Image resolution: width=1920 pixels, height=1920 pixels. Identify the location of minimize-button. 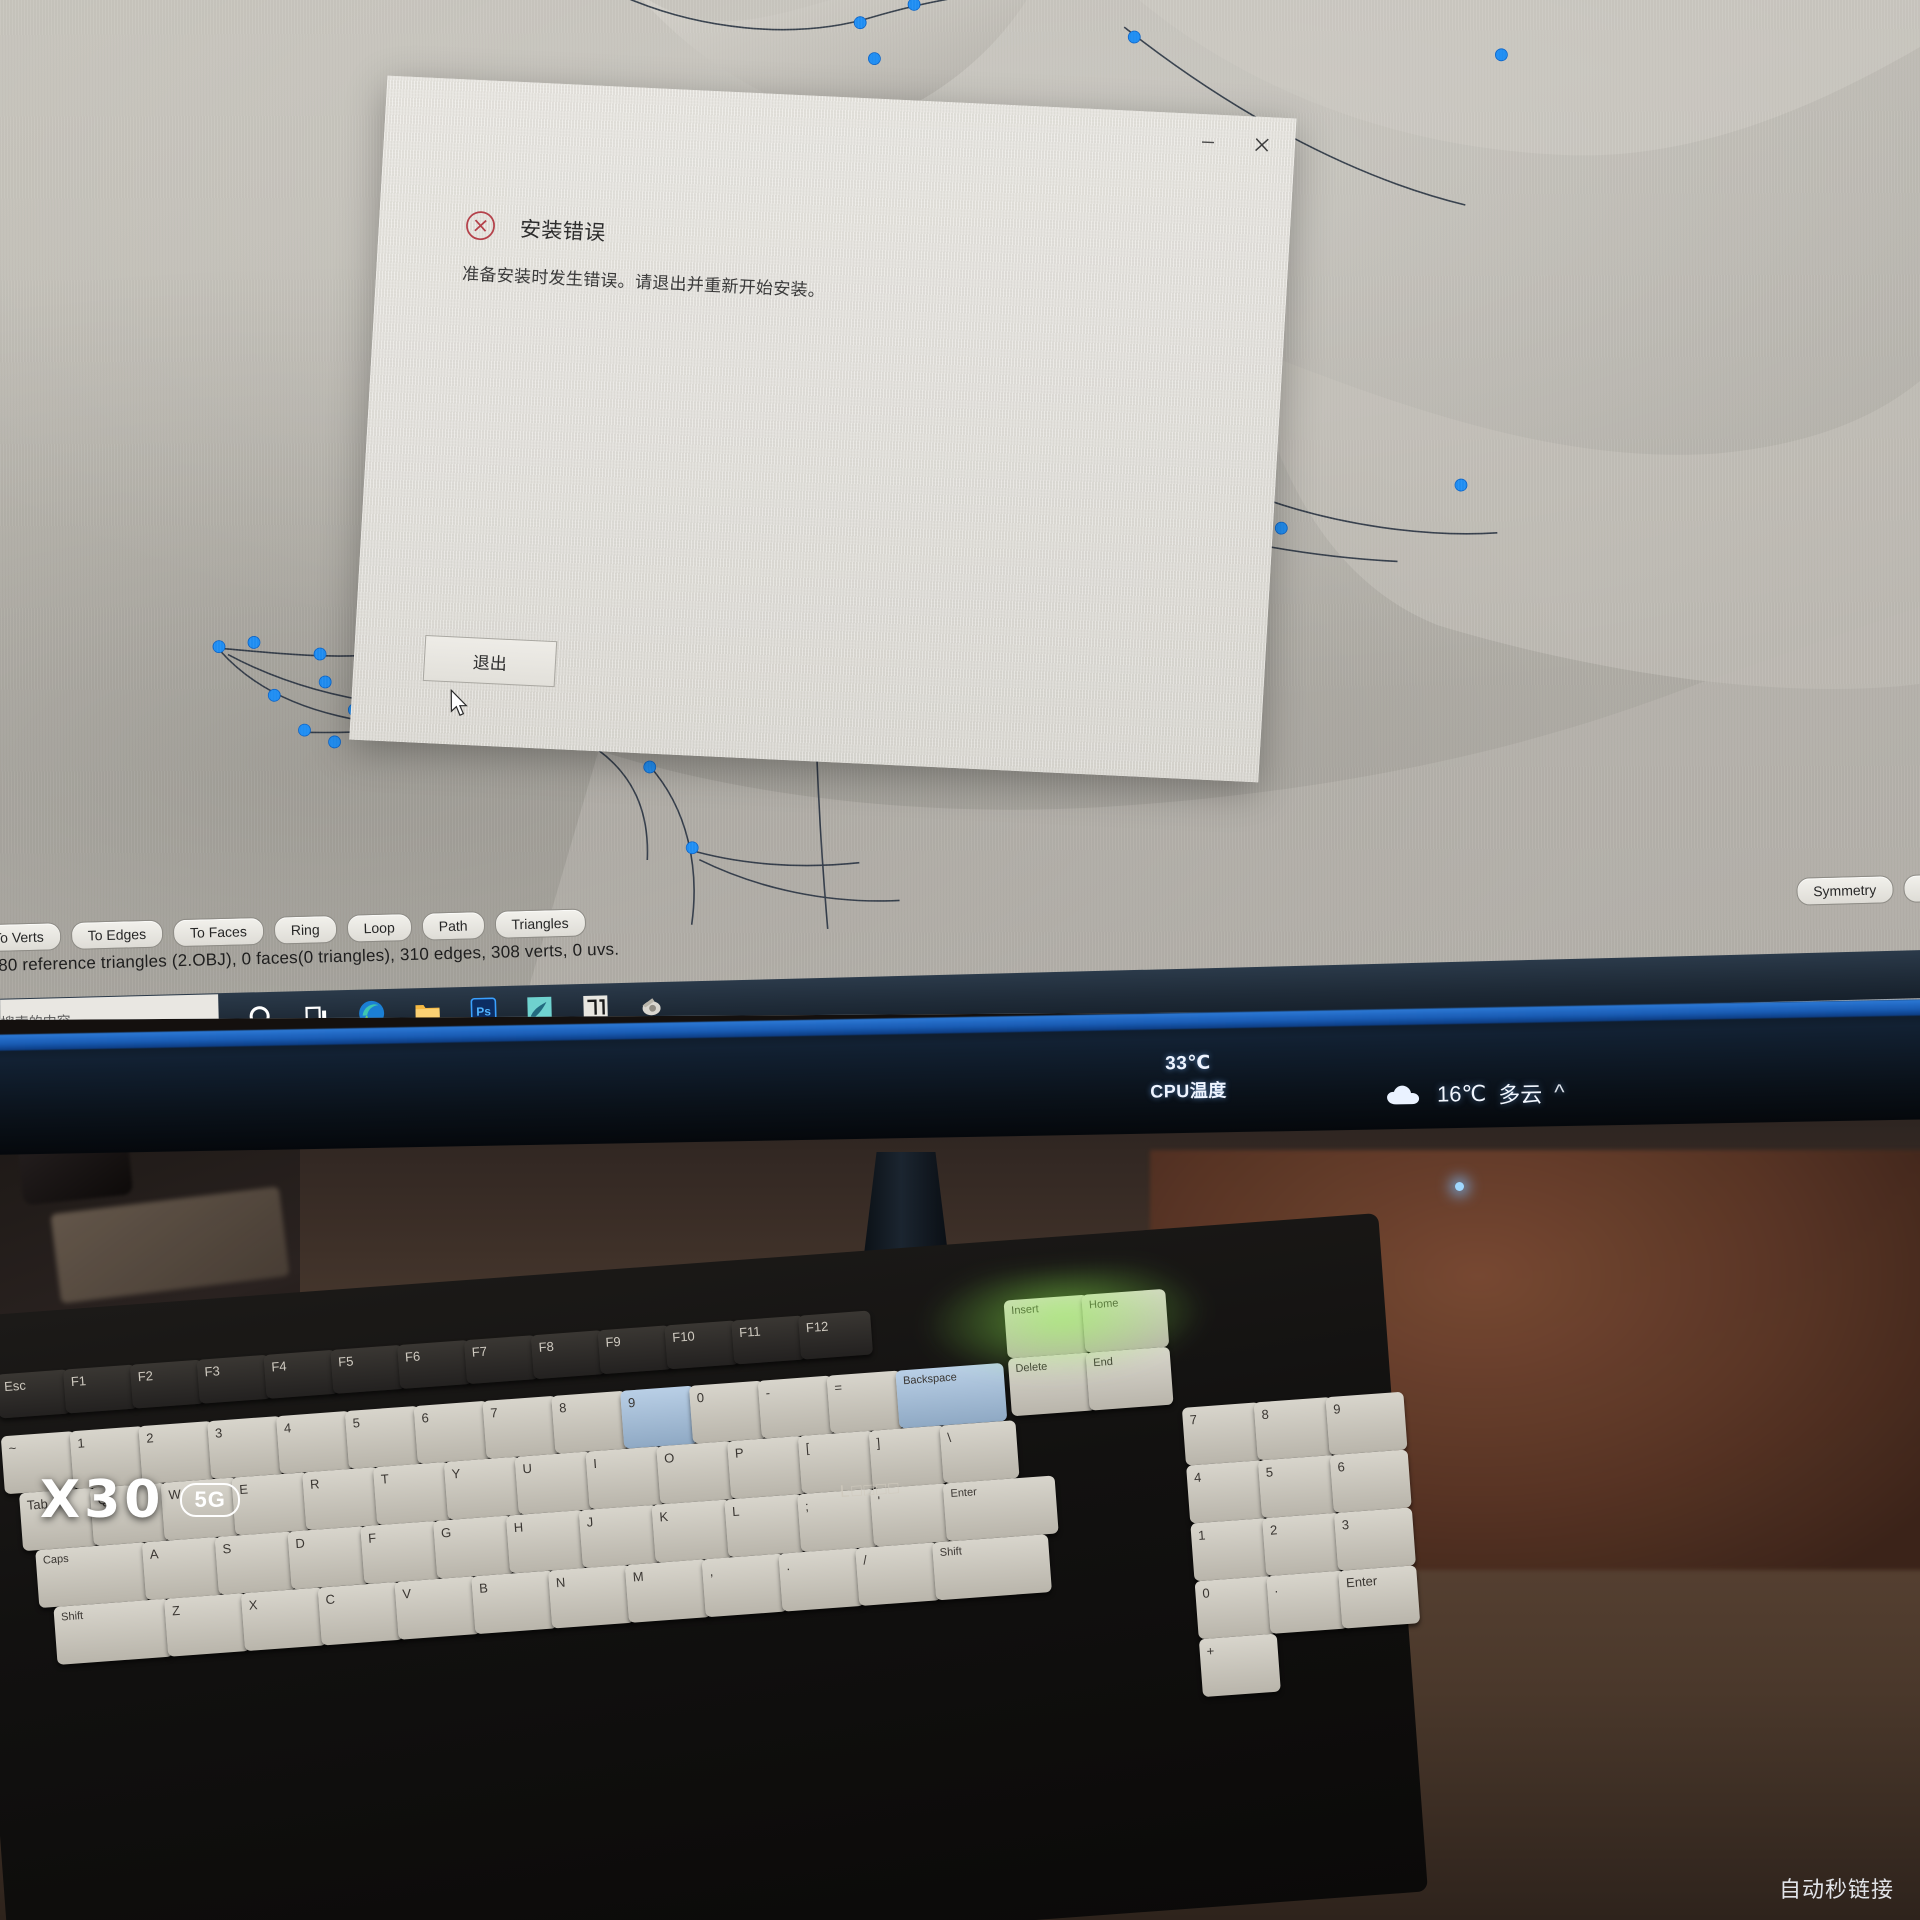
(1208, 142).